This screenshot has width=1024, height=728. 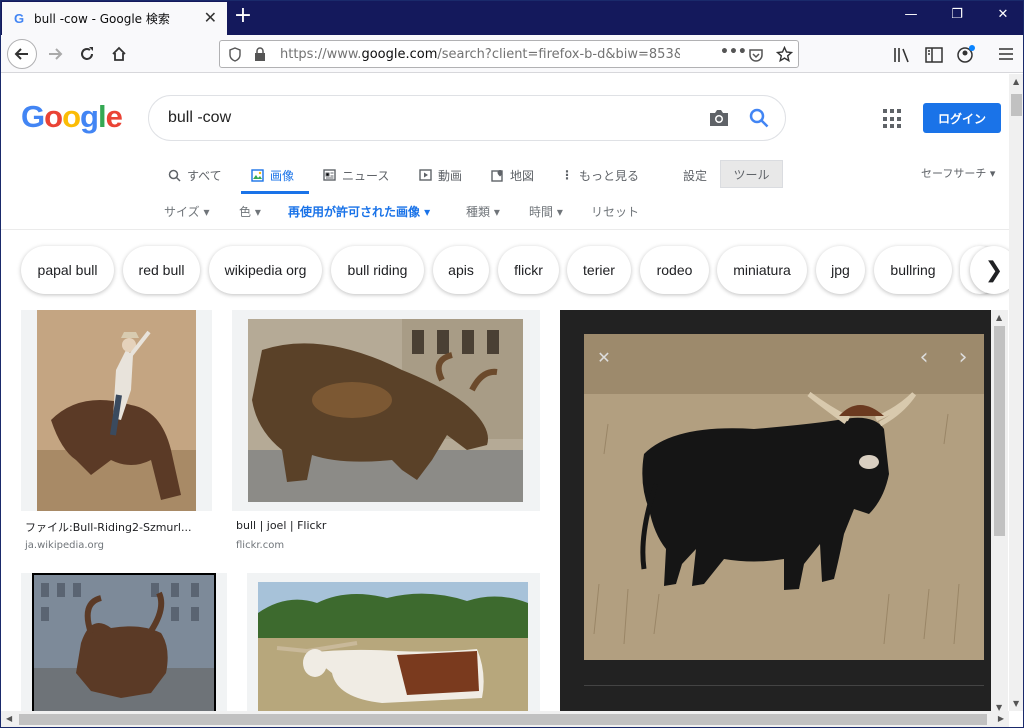 I want to click on menu-icon, so click(x=1006, y=54).